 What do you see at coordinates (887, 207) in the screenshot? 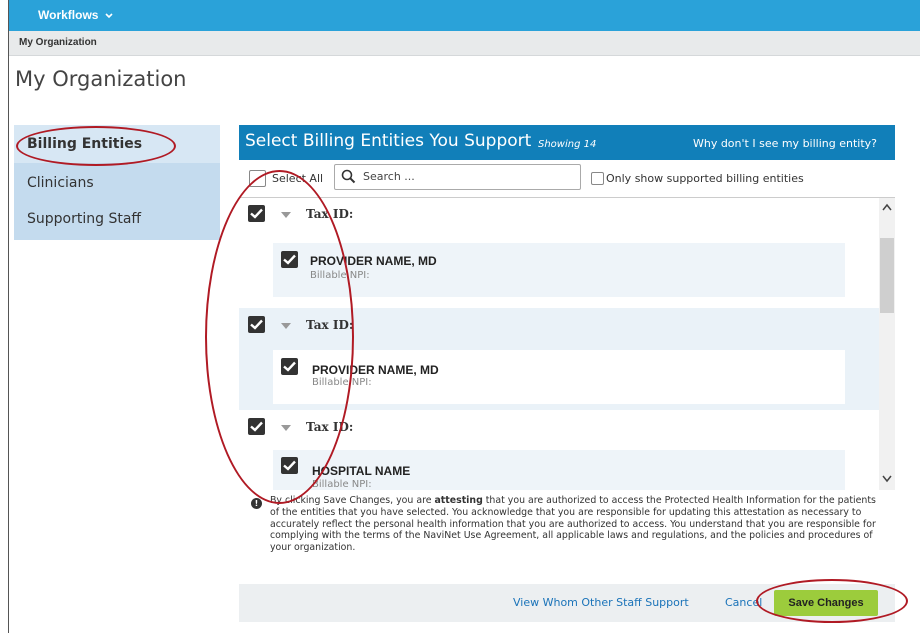
I see `scroll-up-icon` at bounding box center [887, 207].